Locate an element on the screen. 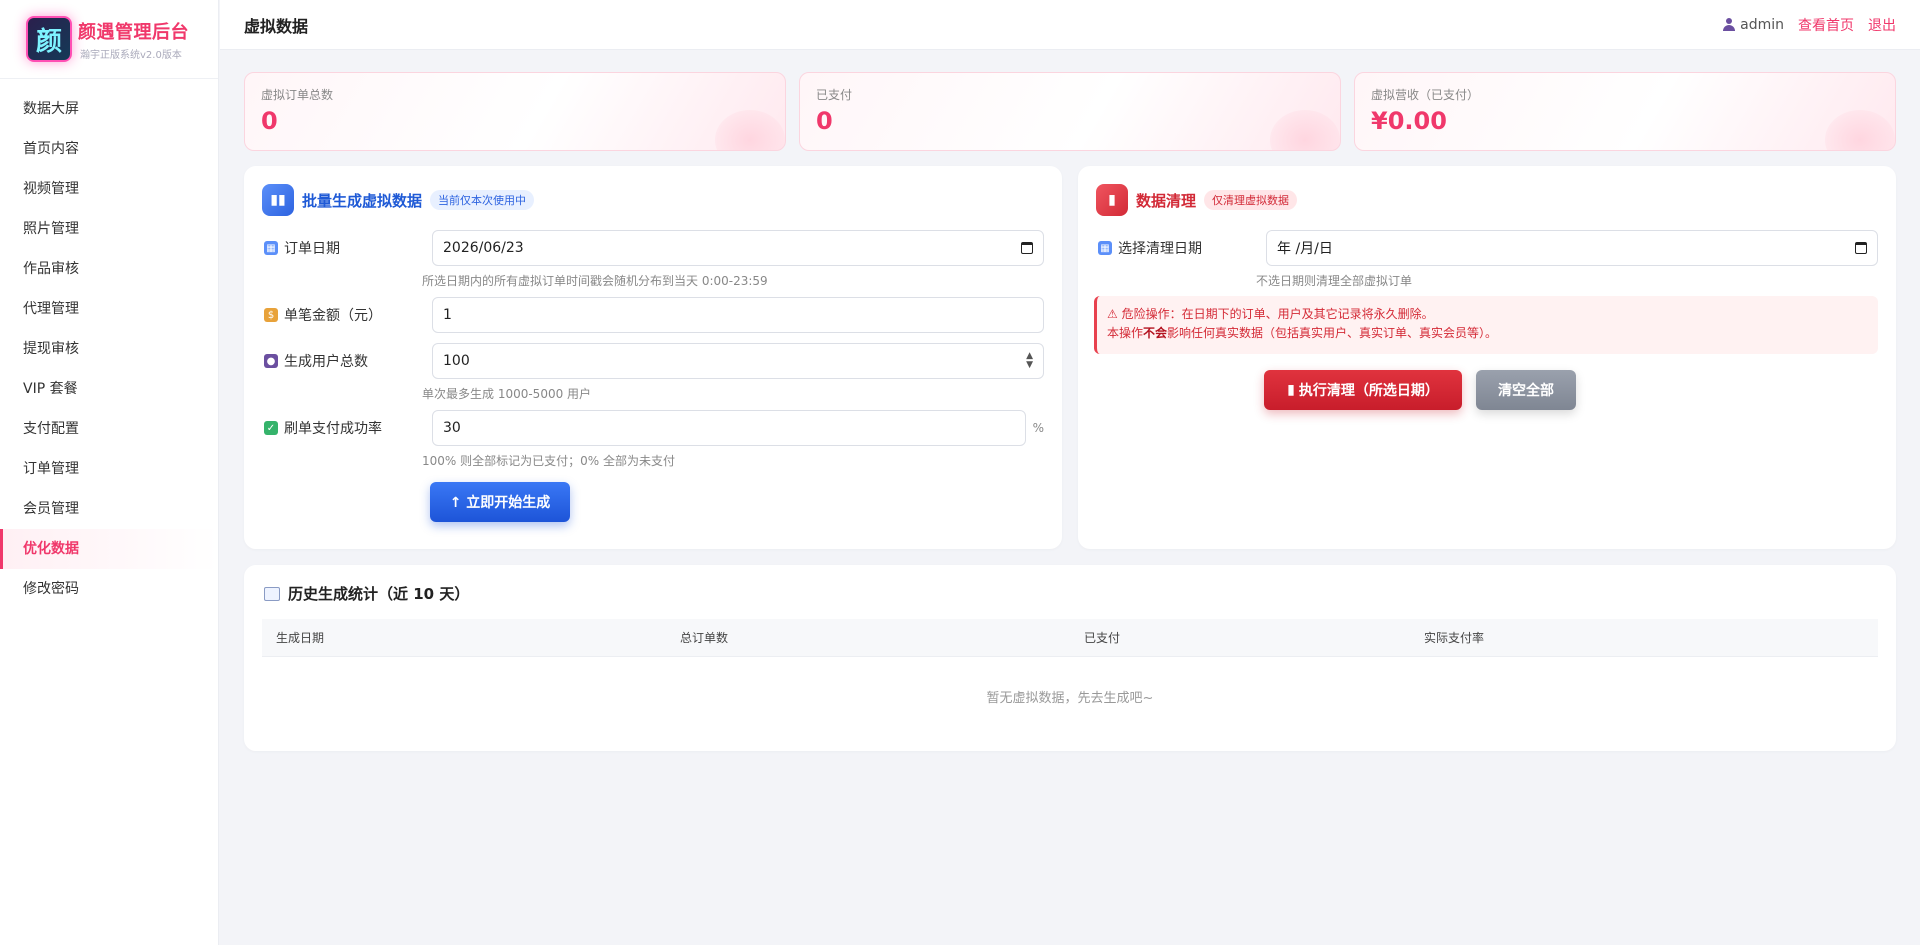 This screenshot has width=1920, height=945. sidebar-item-orders: 订单管理 is located at coordinates (109, 469).